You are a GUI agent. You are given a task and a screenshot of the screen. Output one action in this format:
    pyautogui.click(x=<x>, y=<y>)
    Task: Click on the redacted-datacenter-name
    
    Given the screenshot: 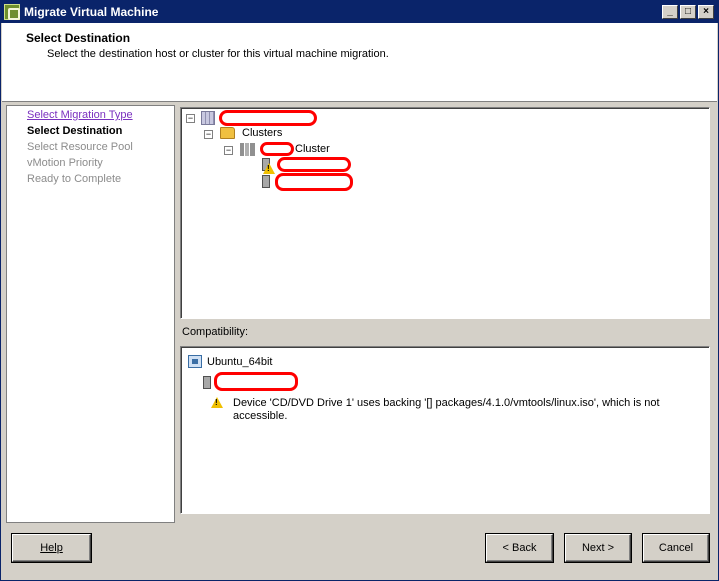 What is the action you would take?
    pyautogui.click(x=268, y=118)
    